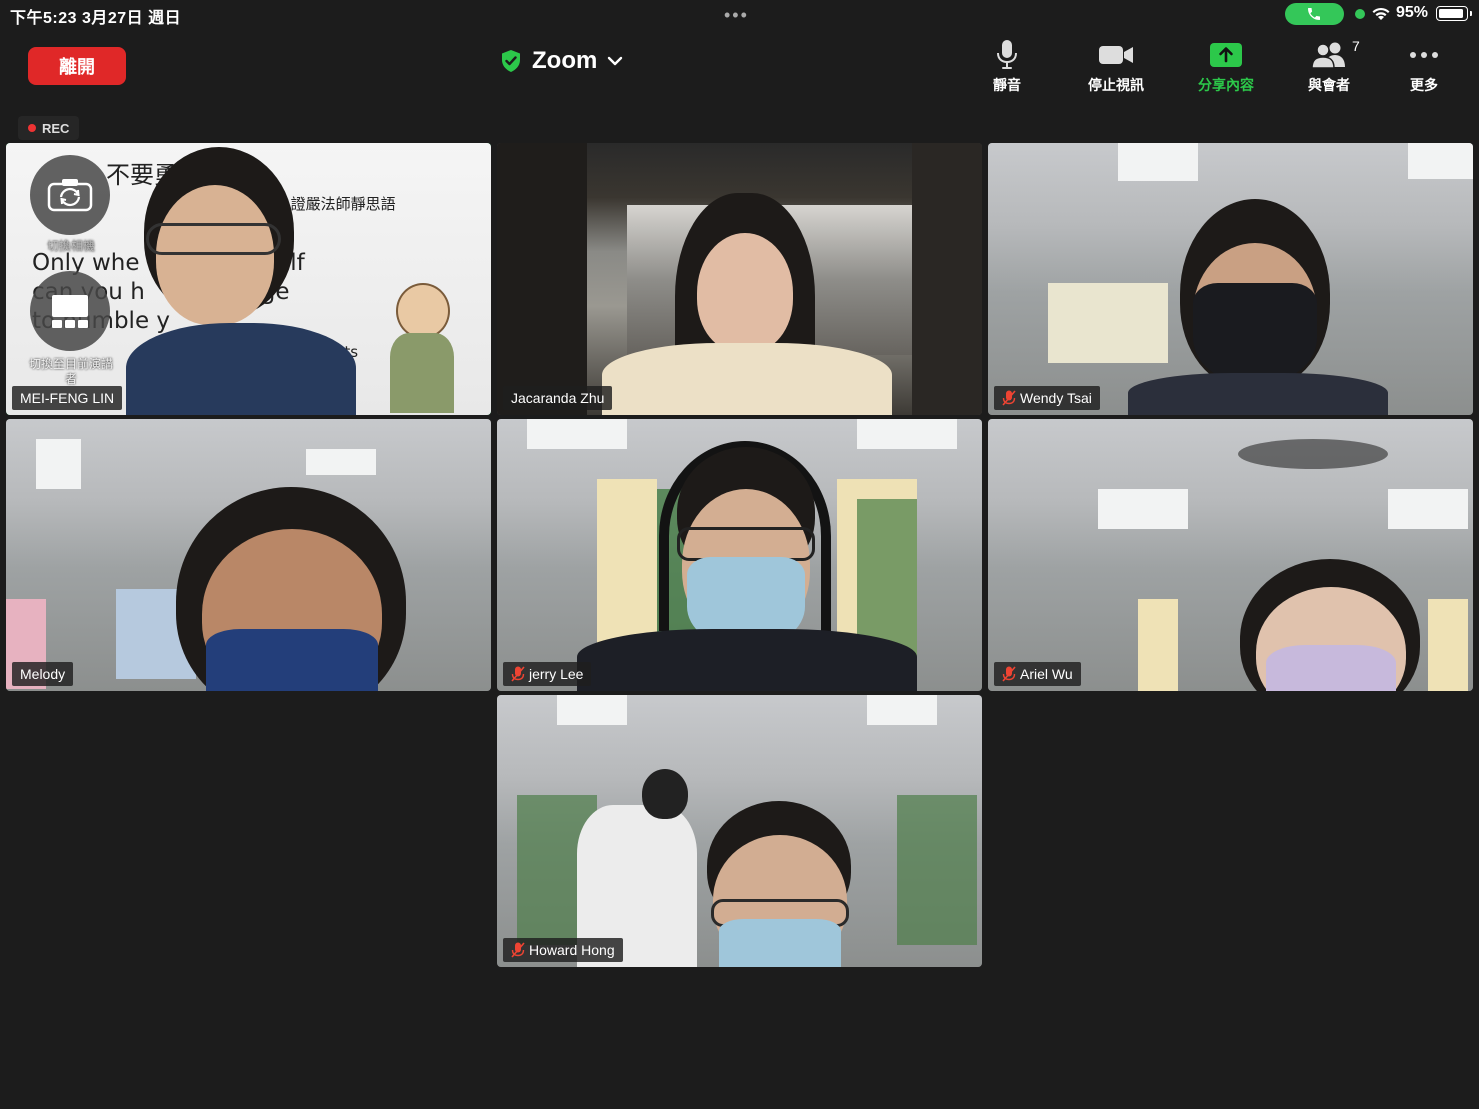  What do you see at coordinates (736, 15) in the screenshot?
I see `multitasking-dots-icon: •••` at bounding box center [736, 15].